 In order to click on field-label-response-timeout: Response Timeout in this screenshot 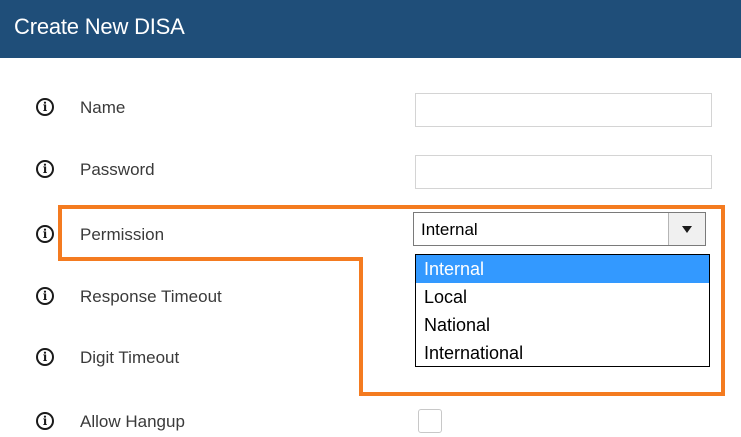, I will do `click(151, 296)`.